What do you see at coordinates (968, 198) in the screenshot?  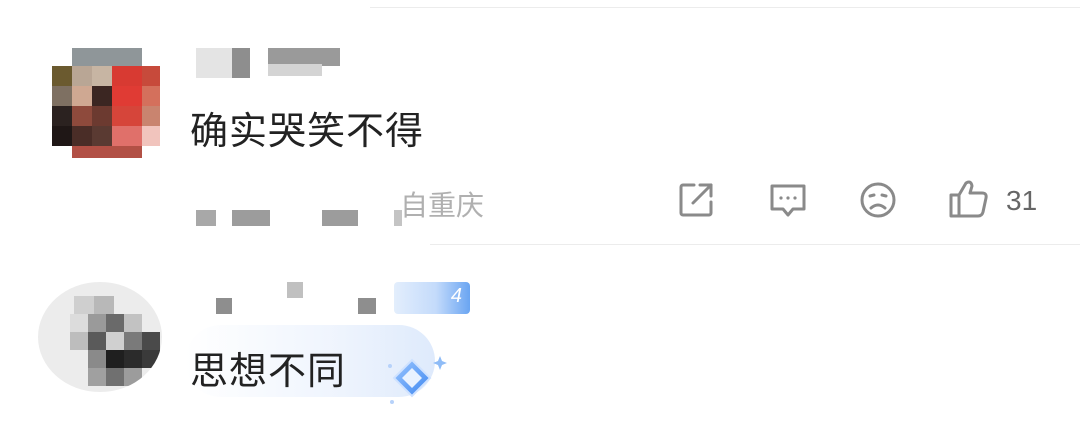 I see `thumbs-up-icon` at bounding box center [968, 198].